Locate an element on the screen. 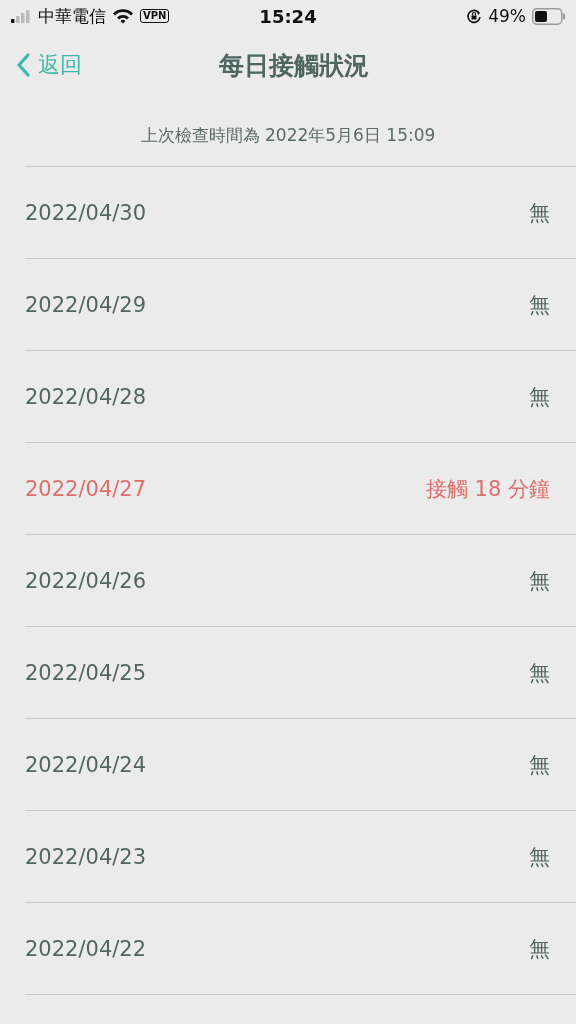 This screenshot has width=576, height=1024. battery-percent: 49% is located at coordinates (507, 16).